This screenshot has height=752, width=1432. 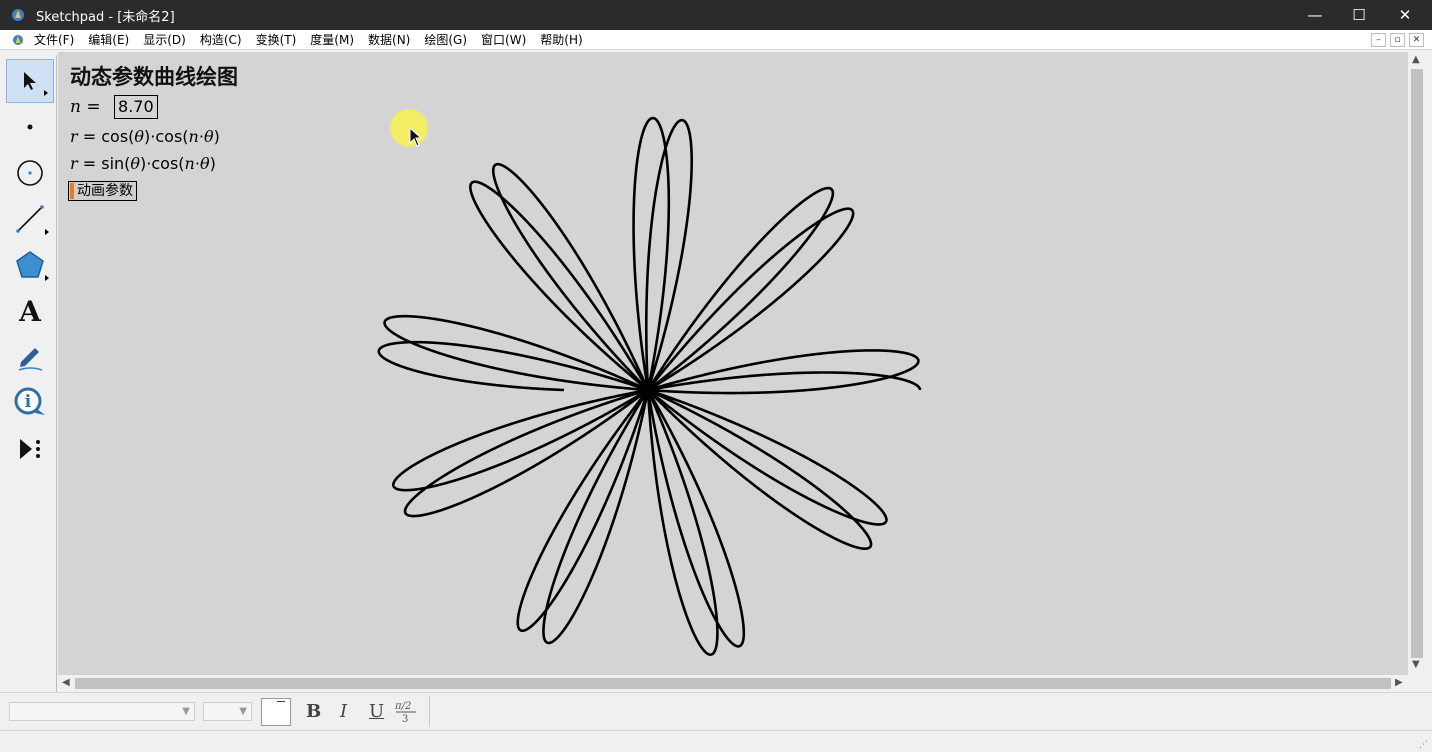 I want to click on menu-window: 窗口(W), so click(x=503, y=40).